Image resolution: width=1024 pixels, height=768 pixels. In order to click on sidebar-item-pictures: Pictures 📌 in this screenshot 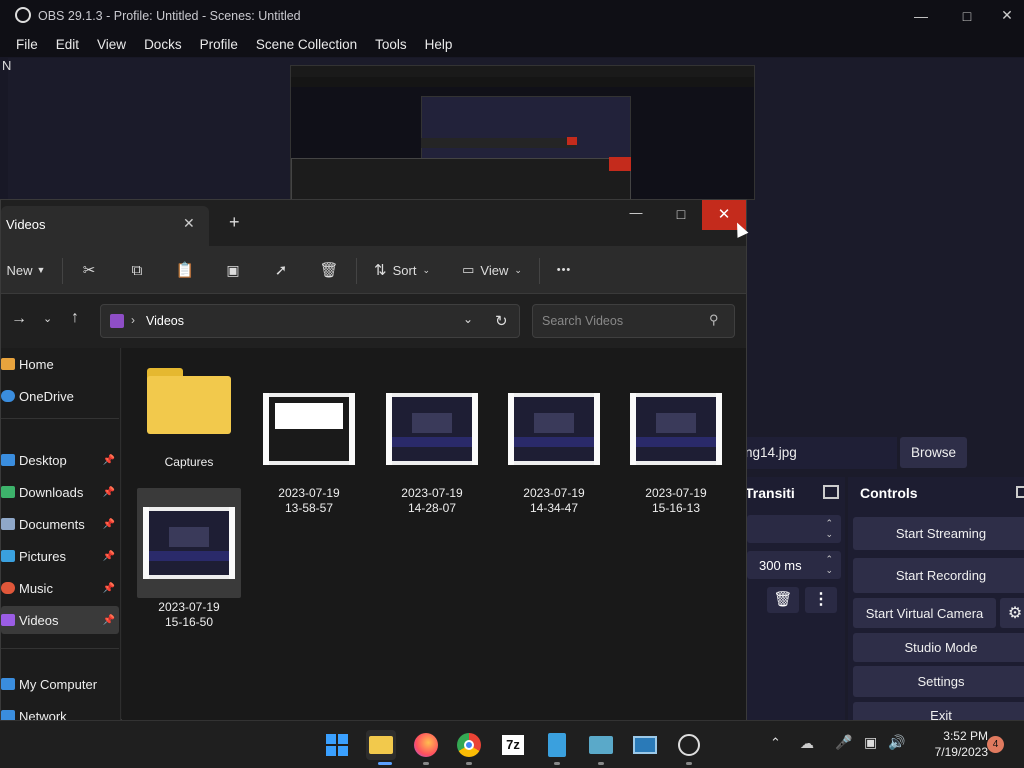, I will do `click(60, 556)`.